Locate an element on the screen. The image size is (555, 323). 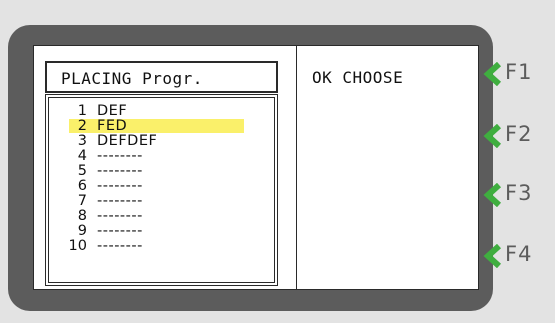
f2-key: F2 is located at coordinates (512, 136).